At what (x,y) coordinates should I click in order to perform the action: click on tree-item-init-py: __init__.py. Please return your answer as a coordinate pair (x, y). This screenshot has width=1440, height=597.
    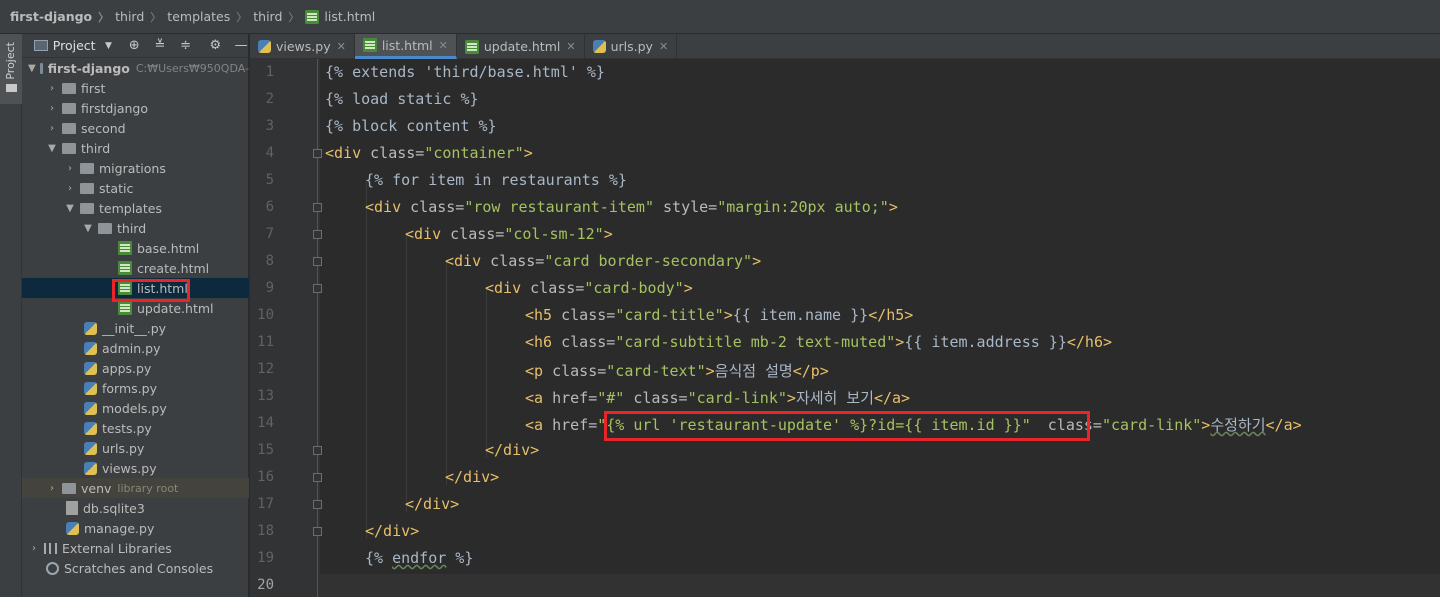
    Looking at the image, I should click on (135, 328).